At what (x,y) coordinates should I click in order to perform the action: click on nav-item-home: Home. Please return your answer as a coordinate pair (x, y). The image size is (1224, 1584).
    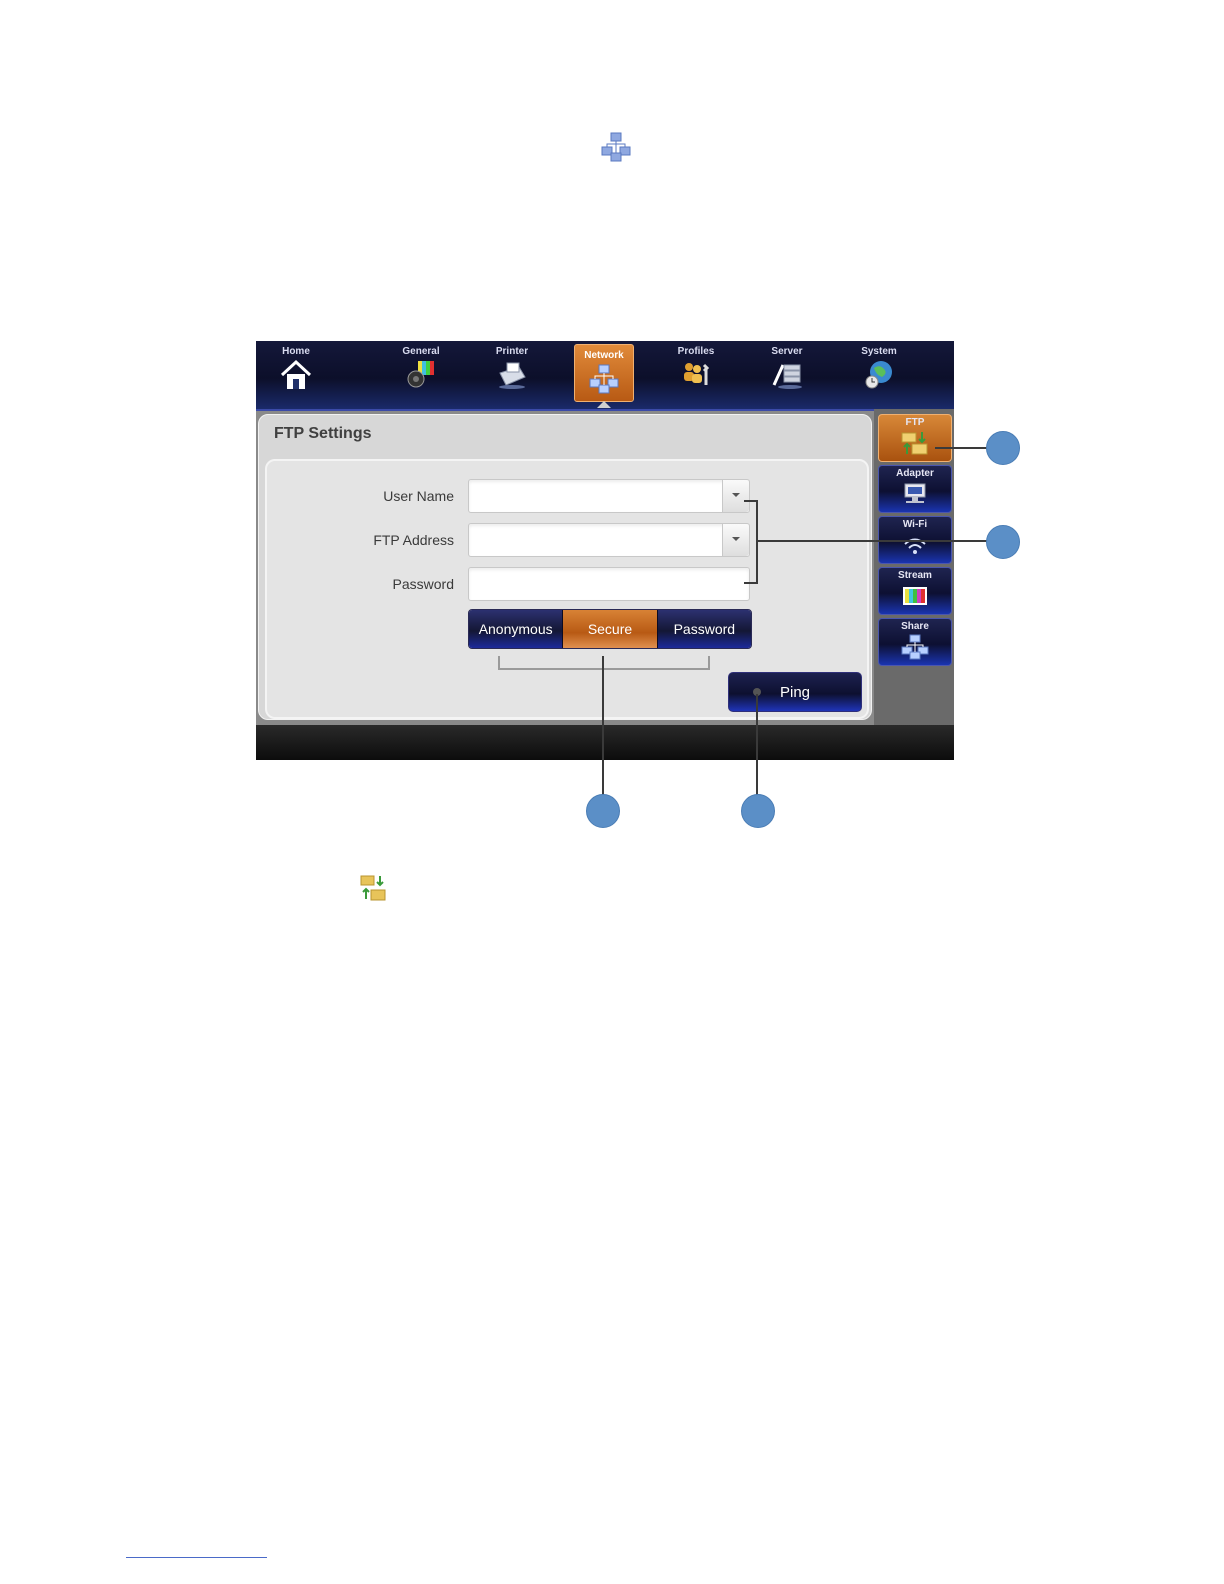
    Looking at the image, I should click on (296, 373).